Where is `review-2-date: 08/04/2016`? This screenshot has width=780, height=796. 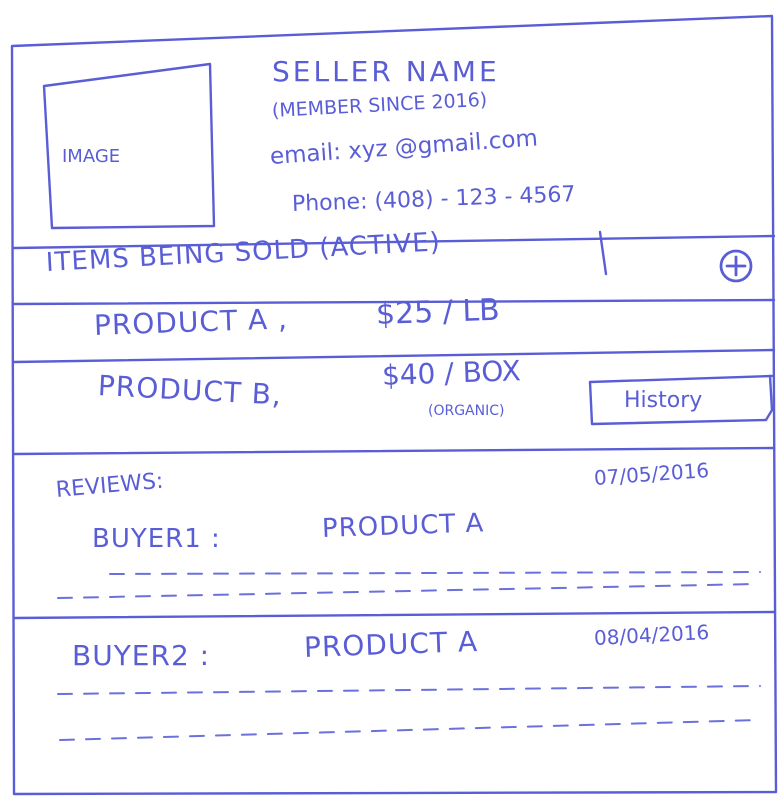
review-2-date: 08/04/2016 is located at coordinates (651, 634).